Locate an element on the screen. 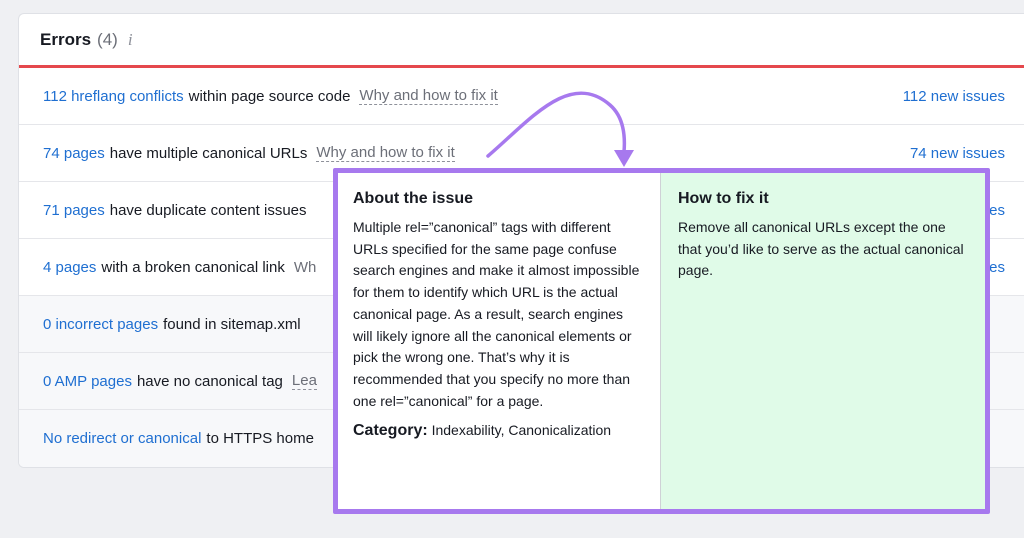 The image size is (1024, 538). learn-more-link: Lea is located at coordinates (304, 381).